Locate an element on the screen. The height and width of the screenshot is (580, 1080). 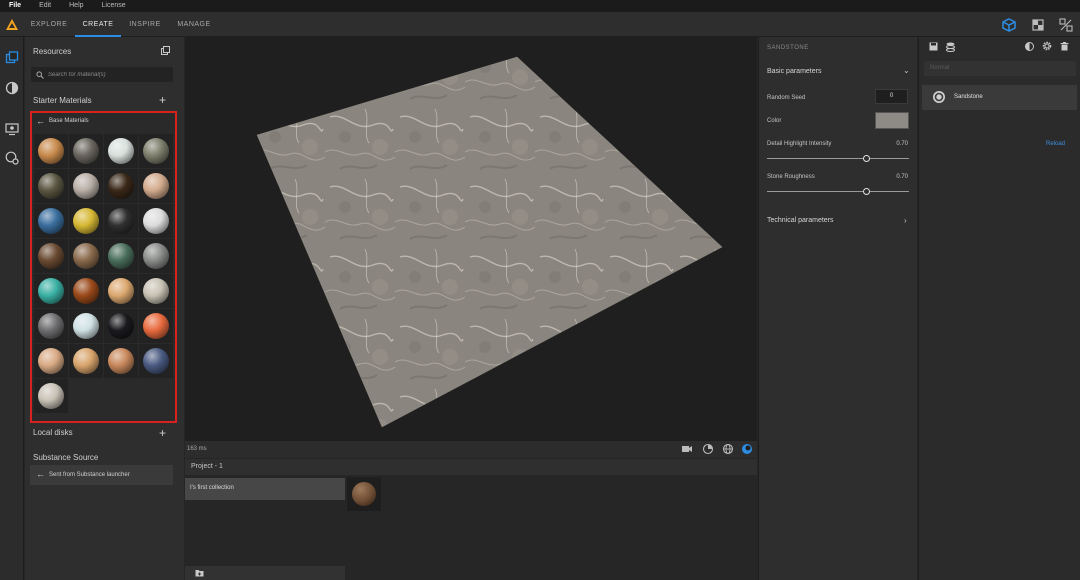
stone-roughness-slider-thumb is located at coordinates (866, 191).